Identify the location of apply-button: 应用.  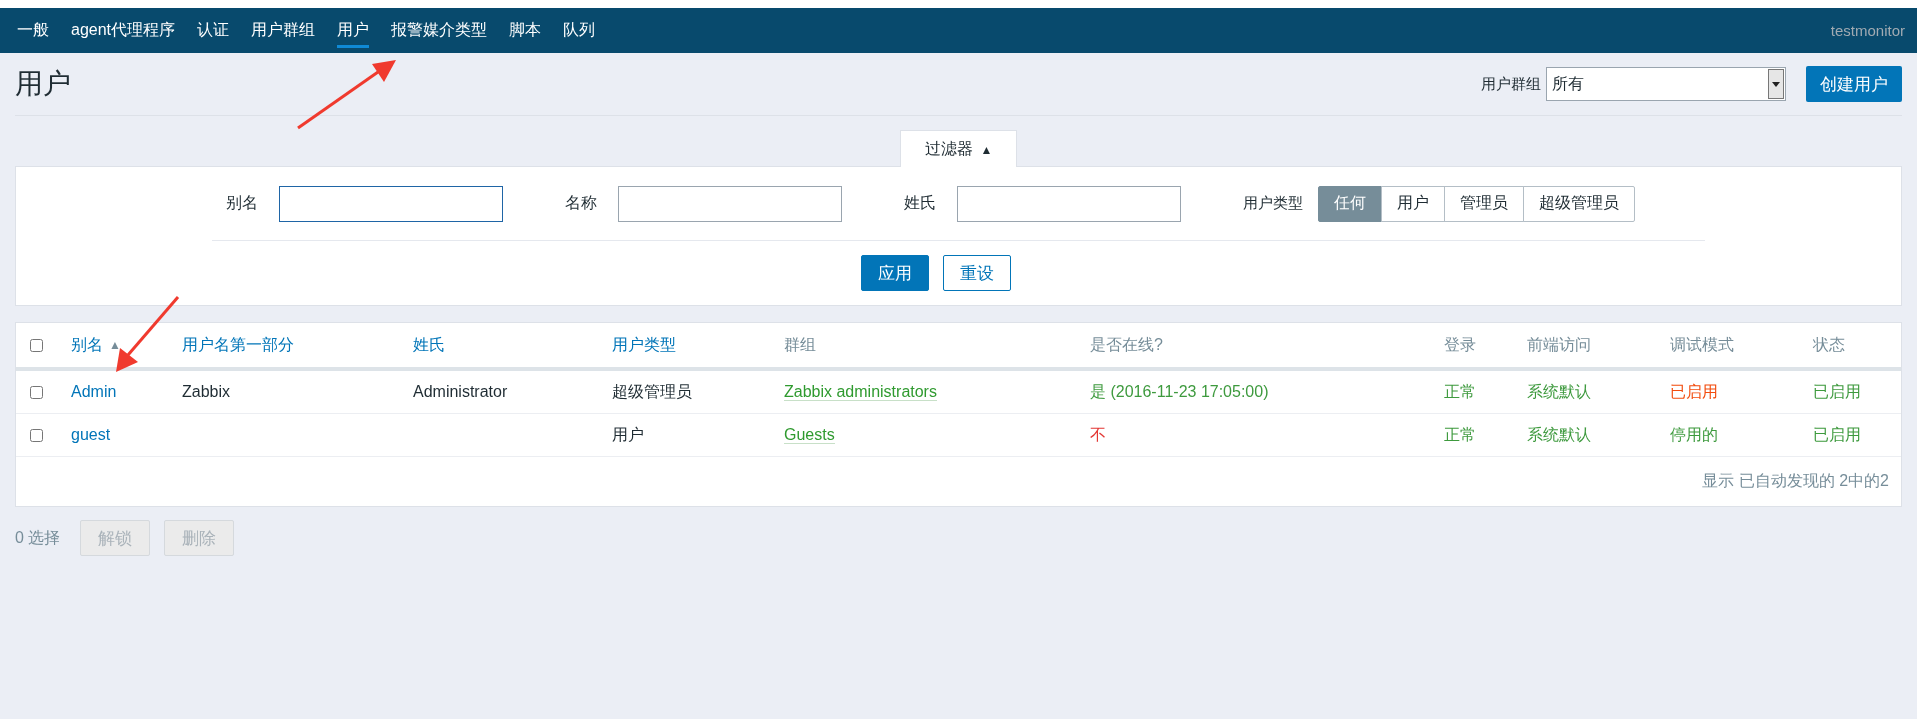
(894, 273).